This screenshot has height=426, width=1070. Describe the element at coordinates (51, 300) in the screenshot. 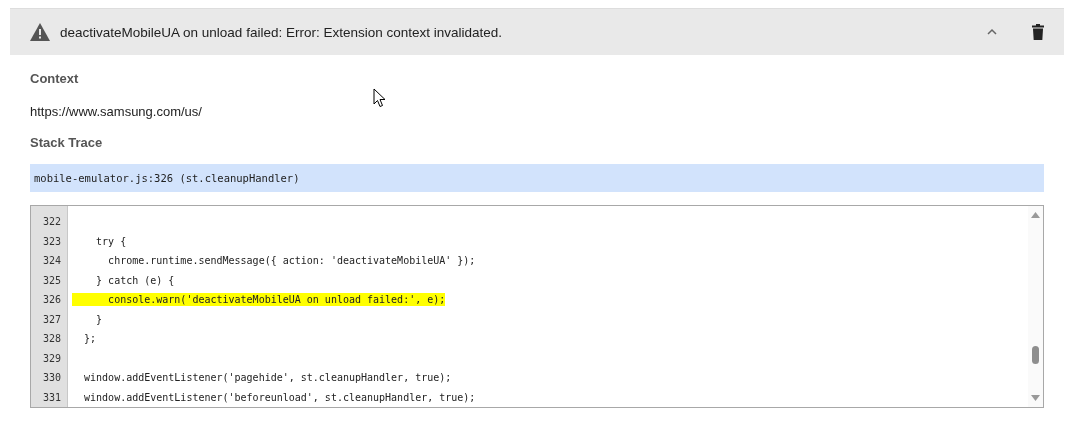

I see `line-number: 326` at that location.